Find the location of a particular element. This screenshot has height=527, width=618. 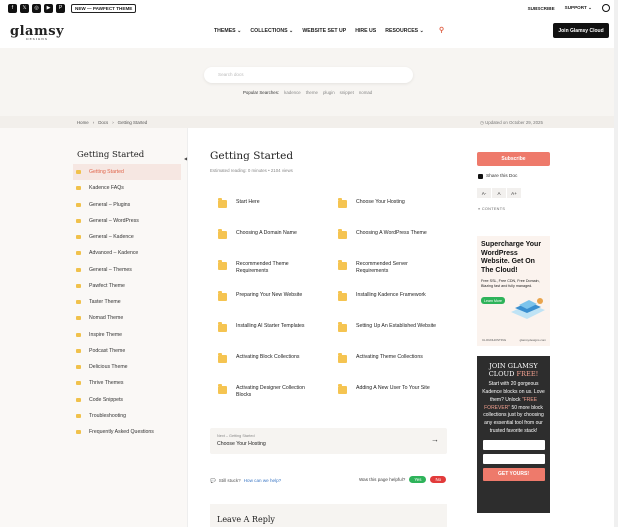

collapse-sidebar-icon: ◀ is located at coordinates (185, 158).